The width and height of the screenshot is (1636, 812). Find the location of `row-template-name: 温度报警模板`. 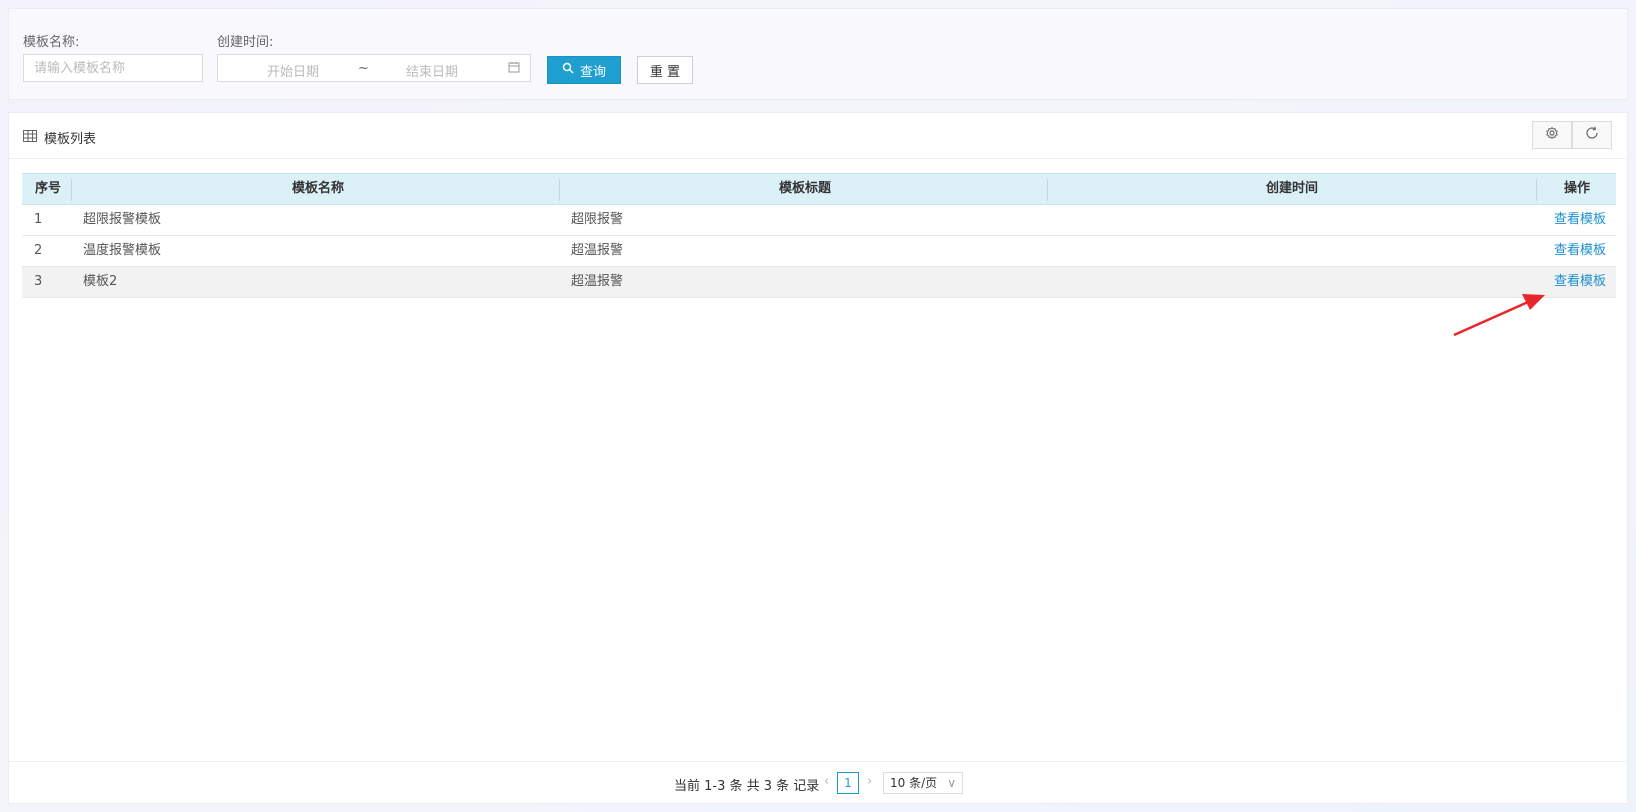

row-template-name: 温度报警模板 is located at coordinates (122, 250).